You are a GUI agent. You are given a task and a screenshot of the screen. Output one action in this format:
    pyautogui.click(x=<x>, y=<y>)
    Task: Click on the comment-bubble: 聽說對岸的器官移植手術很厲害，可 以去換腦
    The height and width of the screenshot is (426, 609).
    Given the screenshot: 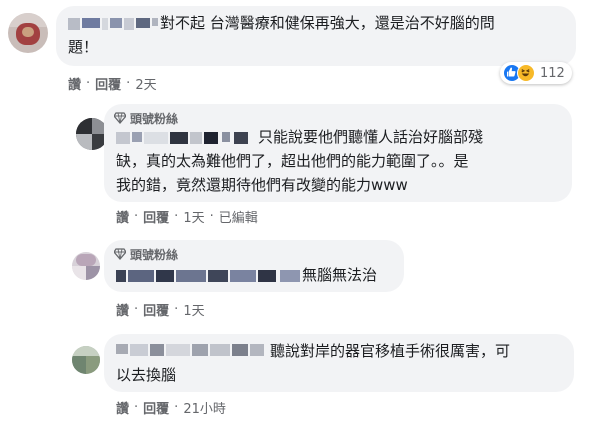 What is the action you would take?
    pyautogui.click(x=339, y=363)
    